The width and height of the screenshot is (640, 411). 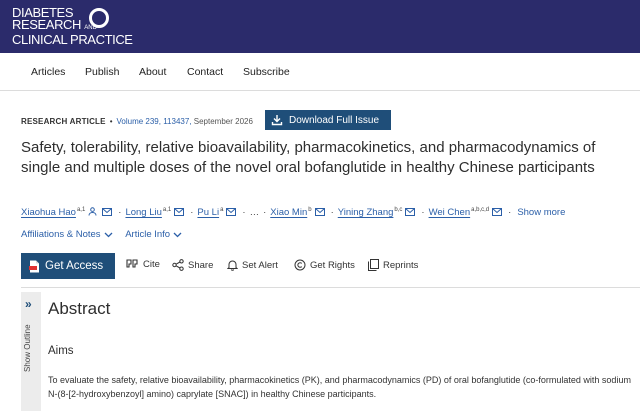 I want to click on author-name: Pu Li, so click(x=208, y=212).